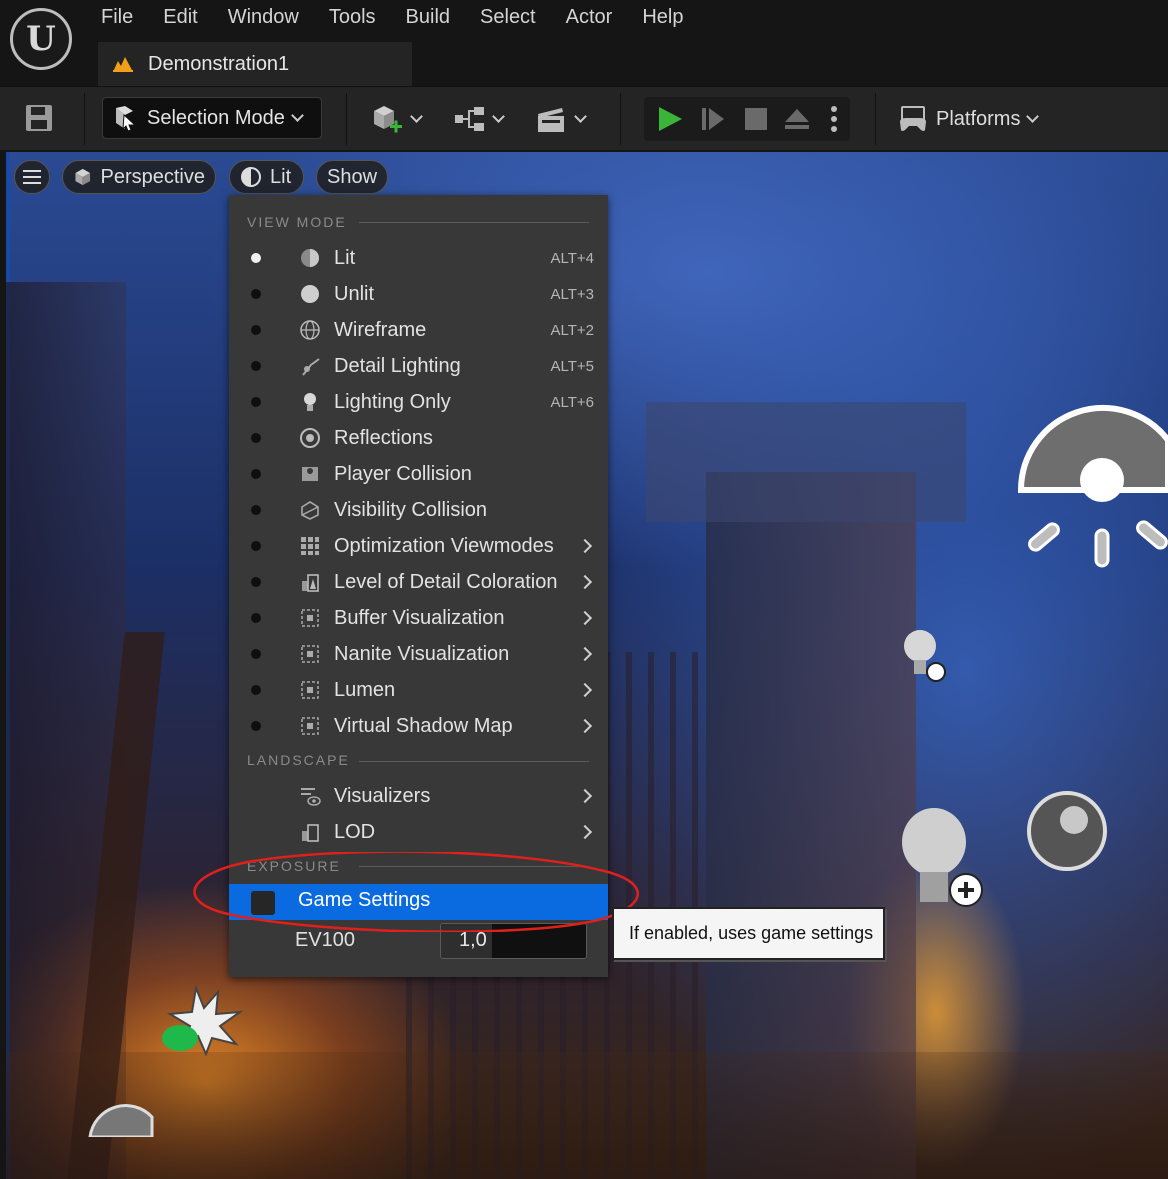 The image size is (1168, 1179). I want to click on landscape-section-header: LANDSCAPE, so click(298, 760).